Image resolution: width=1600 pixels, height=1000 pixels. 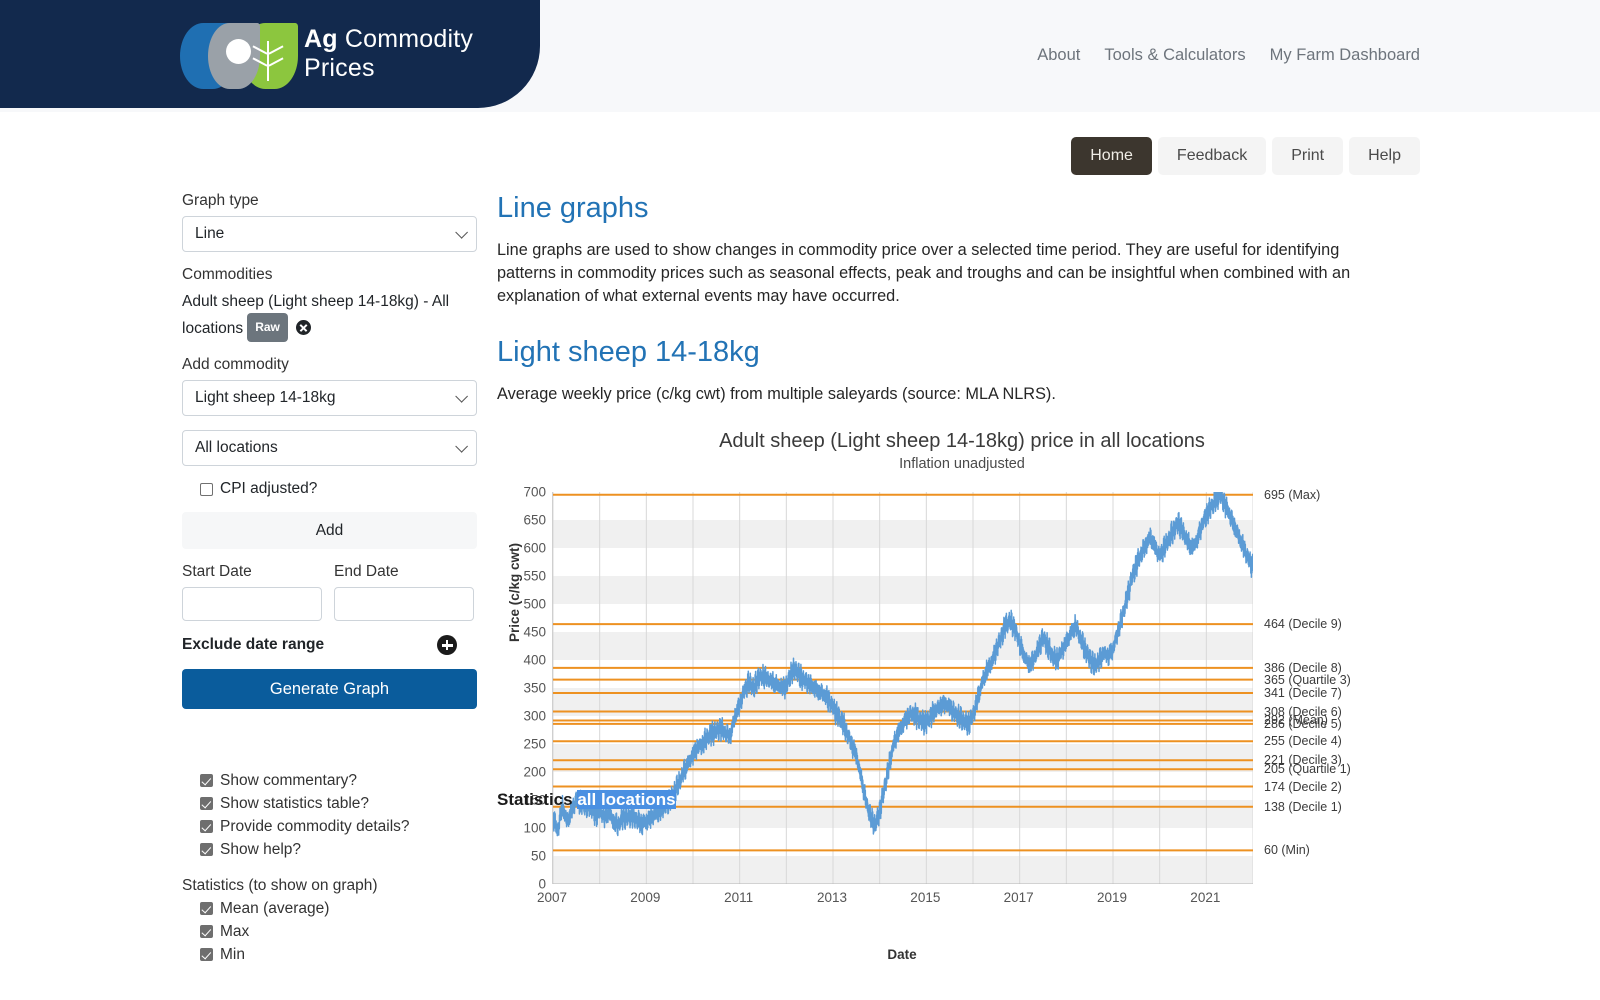 I want to click on feedback-button: Feedback, so click(x=1212, y=156).